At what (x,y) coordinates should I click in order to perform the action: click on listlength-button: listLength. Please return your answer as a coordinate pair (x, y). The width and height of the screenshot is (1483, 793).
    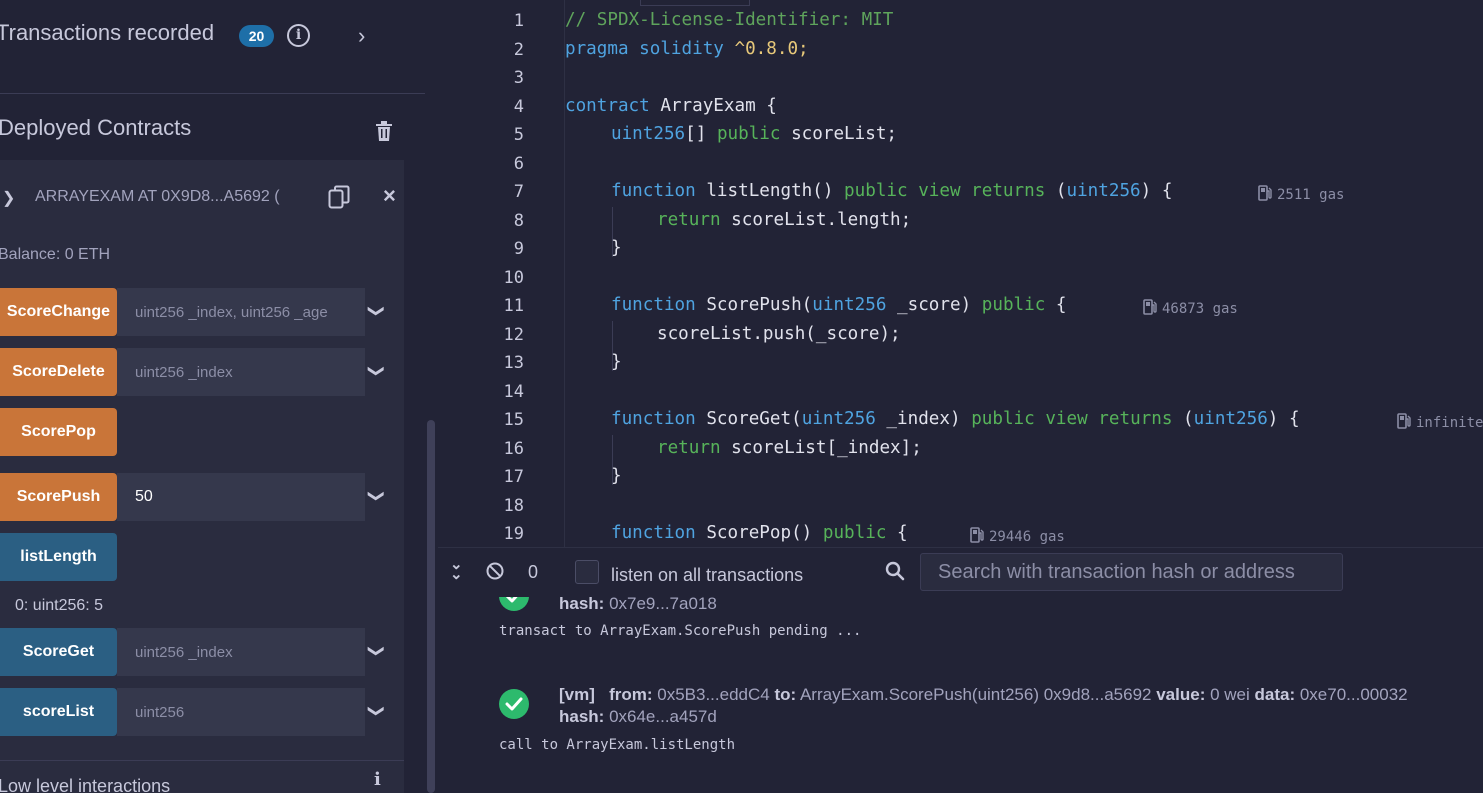
    Looking at the image, I should click on (58, 557).